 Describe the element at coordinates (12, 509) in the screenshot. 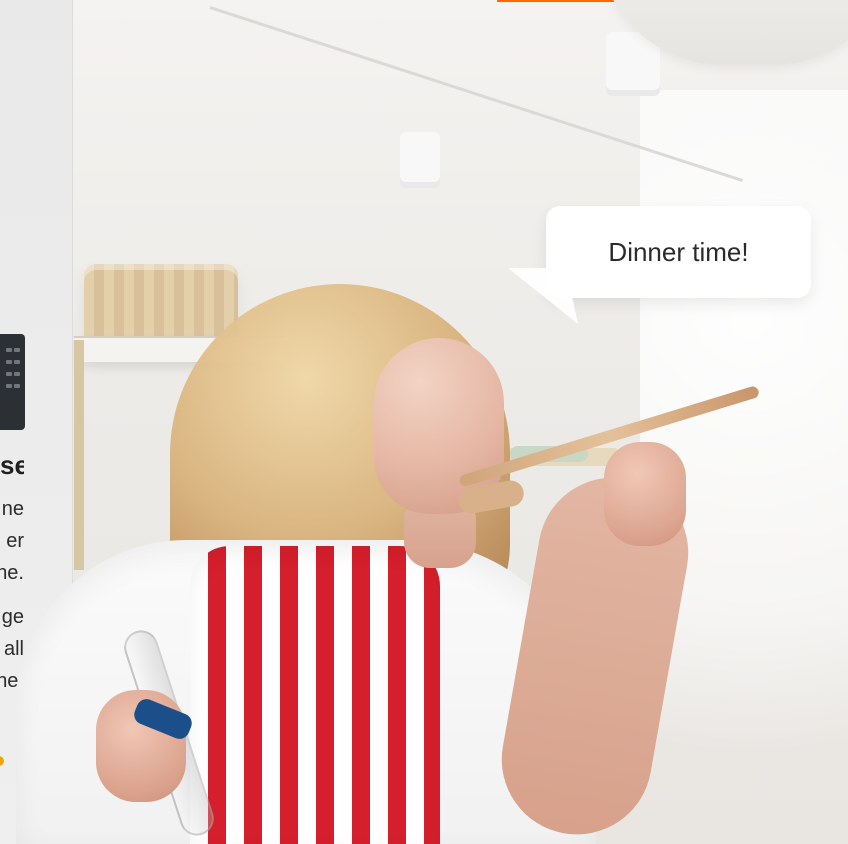

I see `cut-text-line: ne` at that location.